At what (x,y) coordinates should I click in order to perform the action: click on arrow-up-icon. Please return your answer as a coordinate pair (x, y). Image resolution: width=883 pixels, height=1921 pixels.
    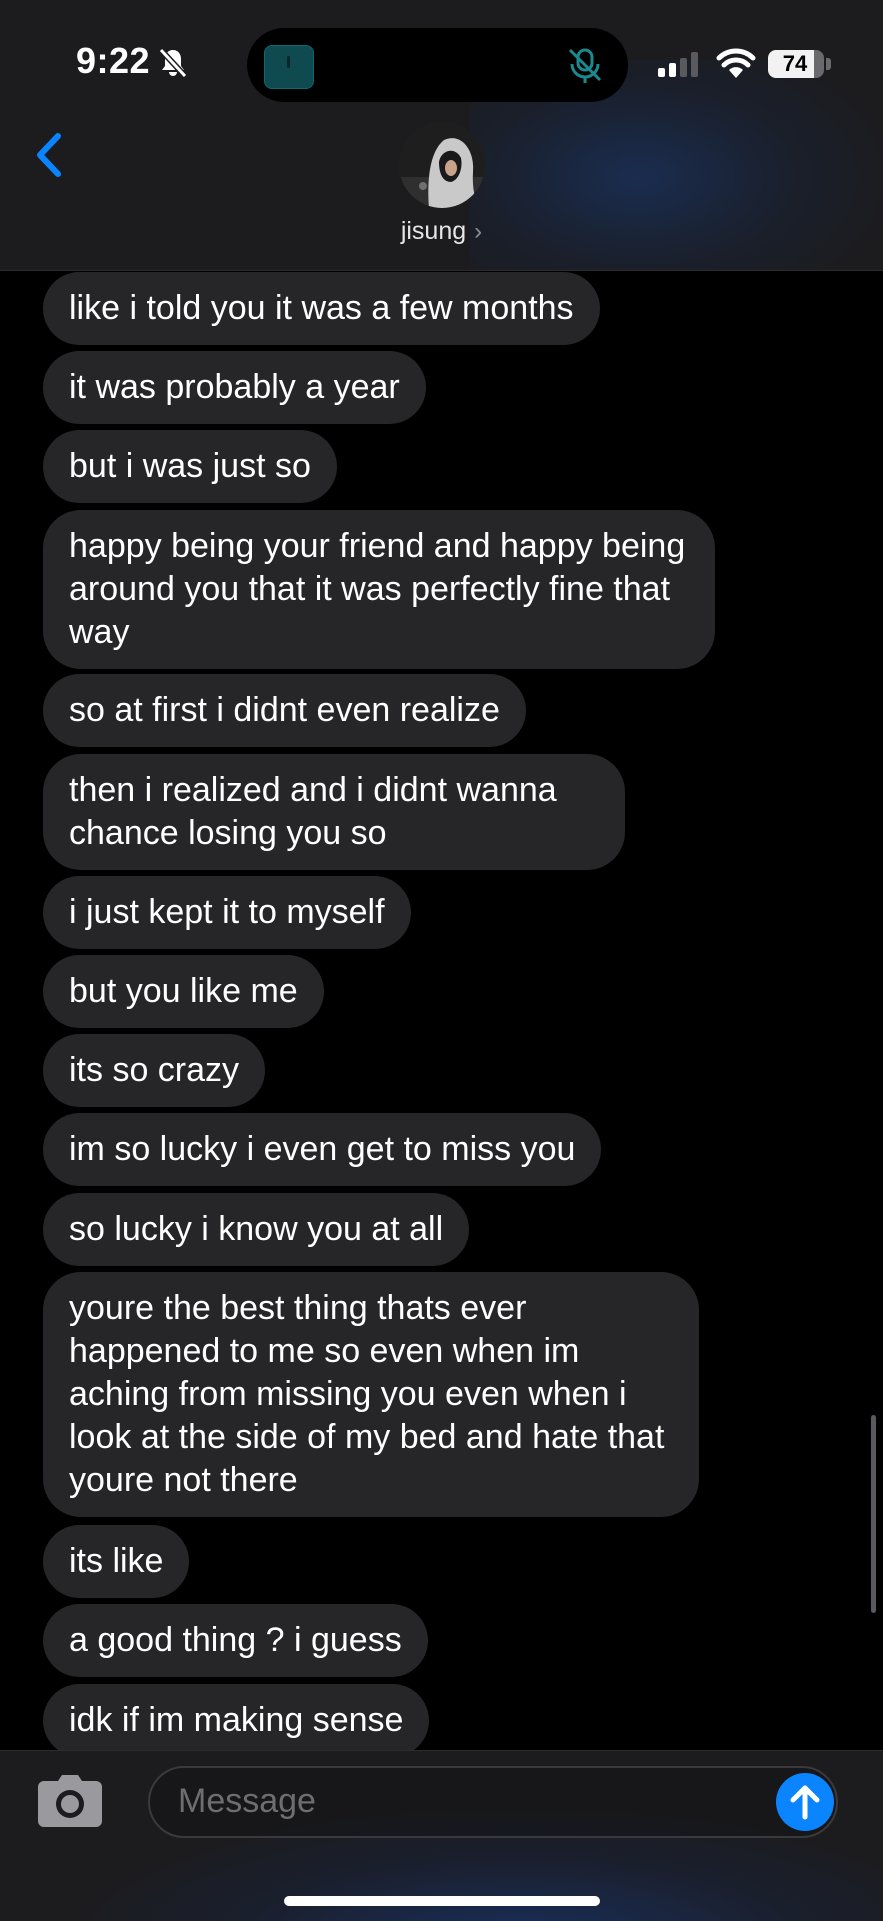
    Looking at the image, I should click on (805, 1802).